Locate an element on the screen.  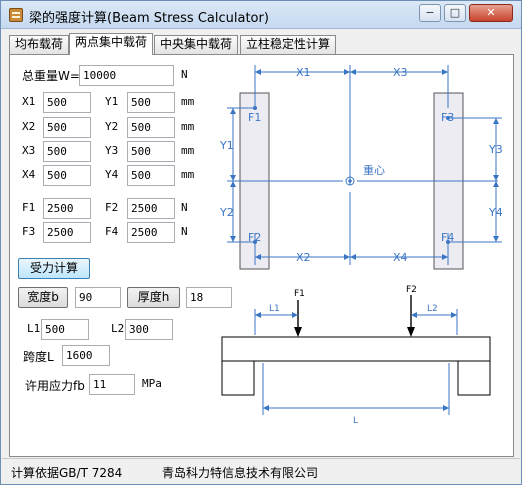
x2-label: X2 is located at coordinates (29, 126).